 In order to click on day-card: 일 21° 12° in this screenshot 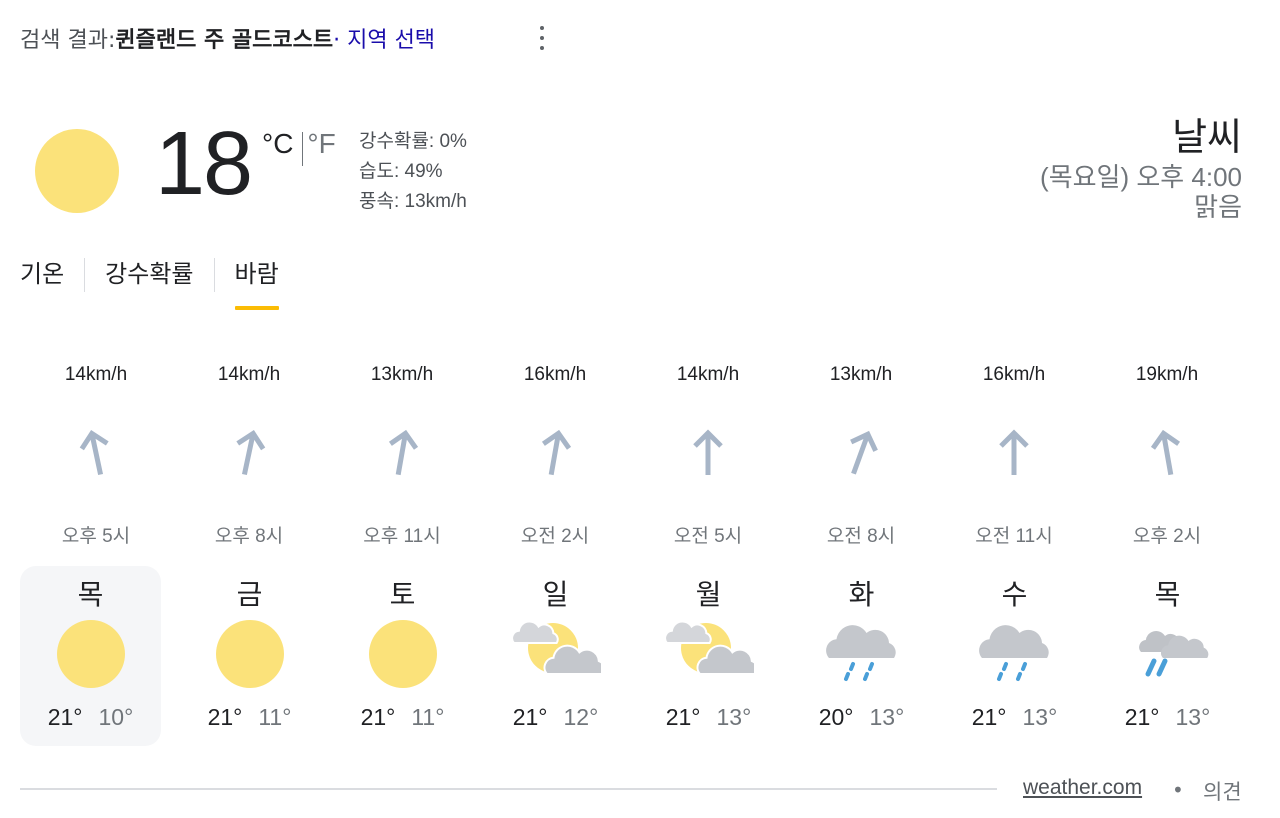, I will do `click(555, 656)`.